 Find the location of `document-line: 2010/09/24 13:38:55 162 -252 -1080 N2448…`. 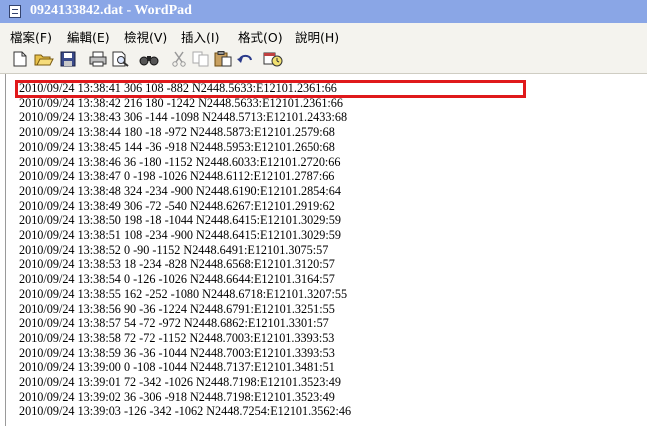

document-line: 2010/09/24 13:38:55 162 -252 -1080 N2448… is located at coordinates (183, 294).